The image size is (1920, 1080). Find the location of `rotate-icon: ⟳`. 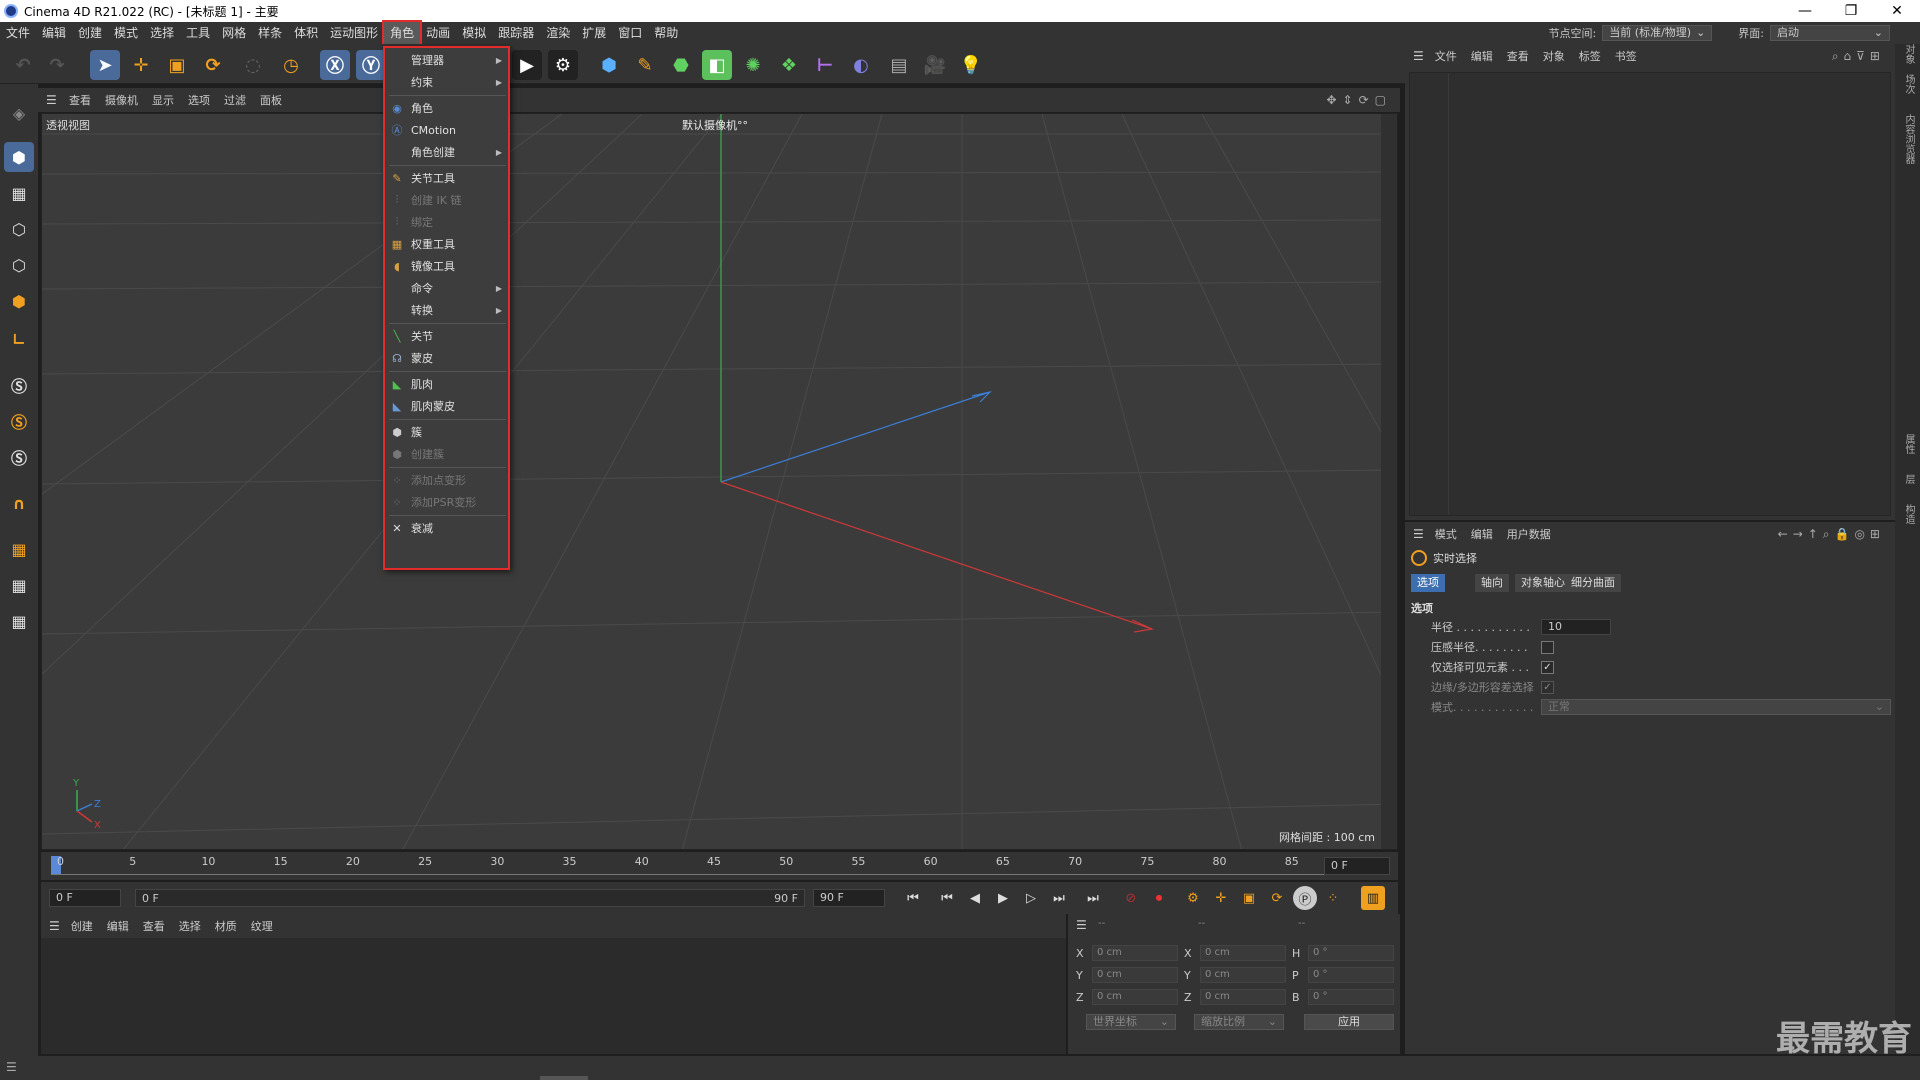

rotate-icon: ⟳ is located at coordinates (213, 65).